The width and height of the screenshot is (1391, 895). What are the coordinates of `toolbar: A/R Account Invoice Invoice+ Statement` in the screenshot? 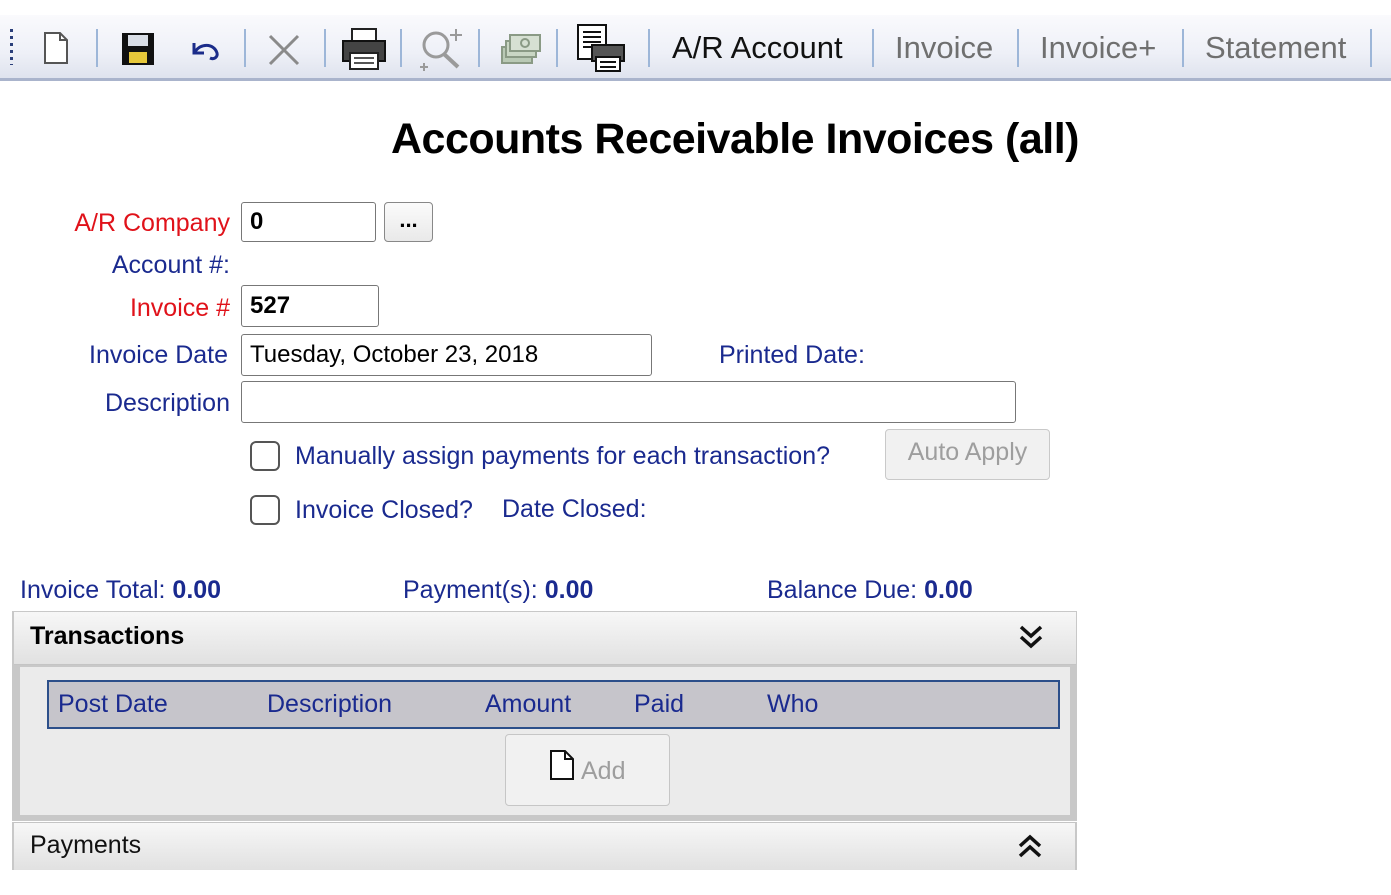 It's located at (695, 48).